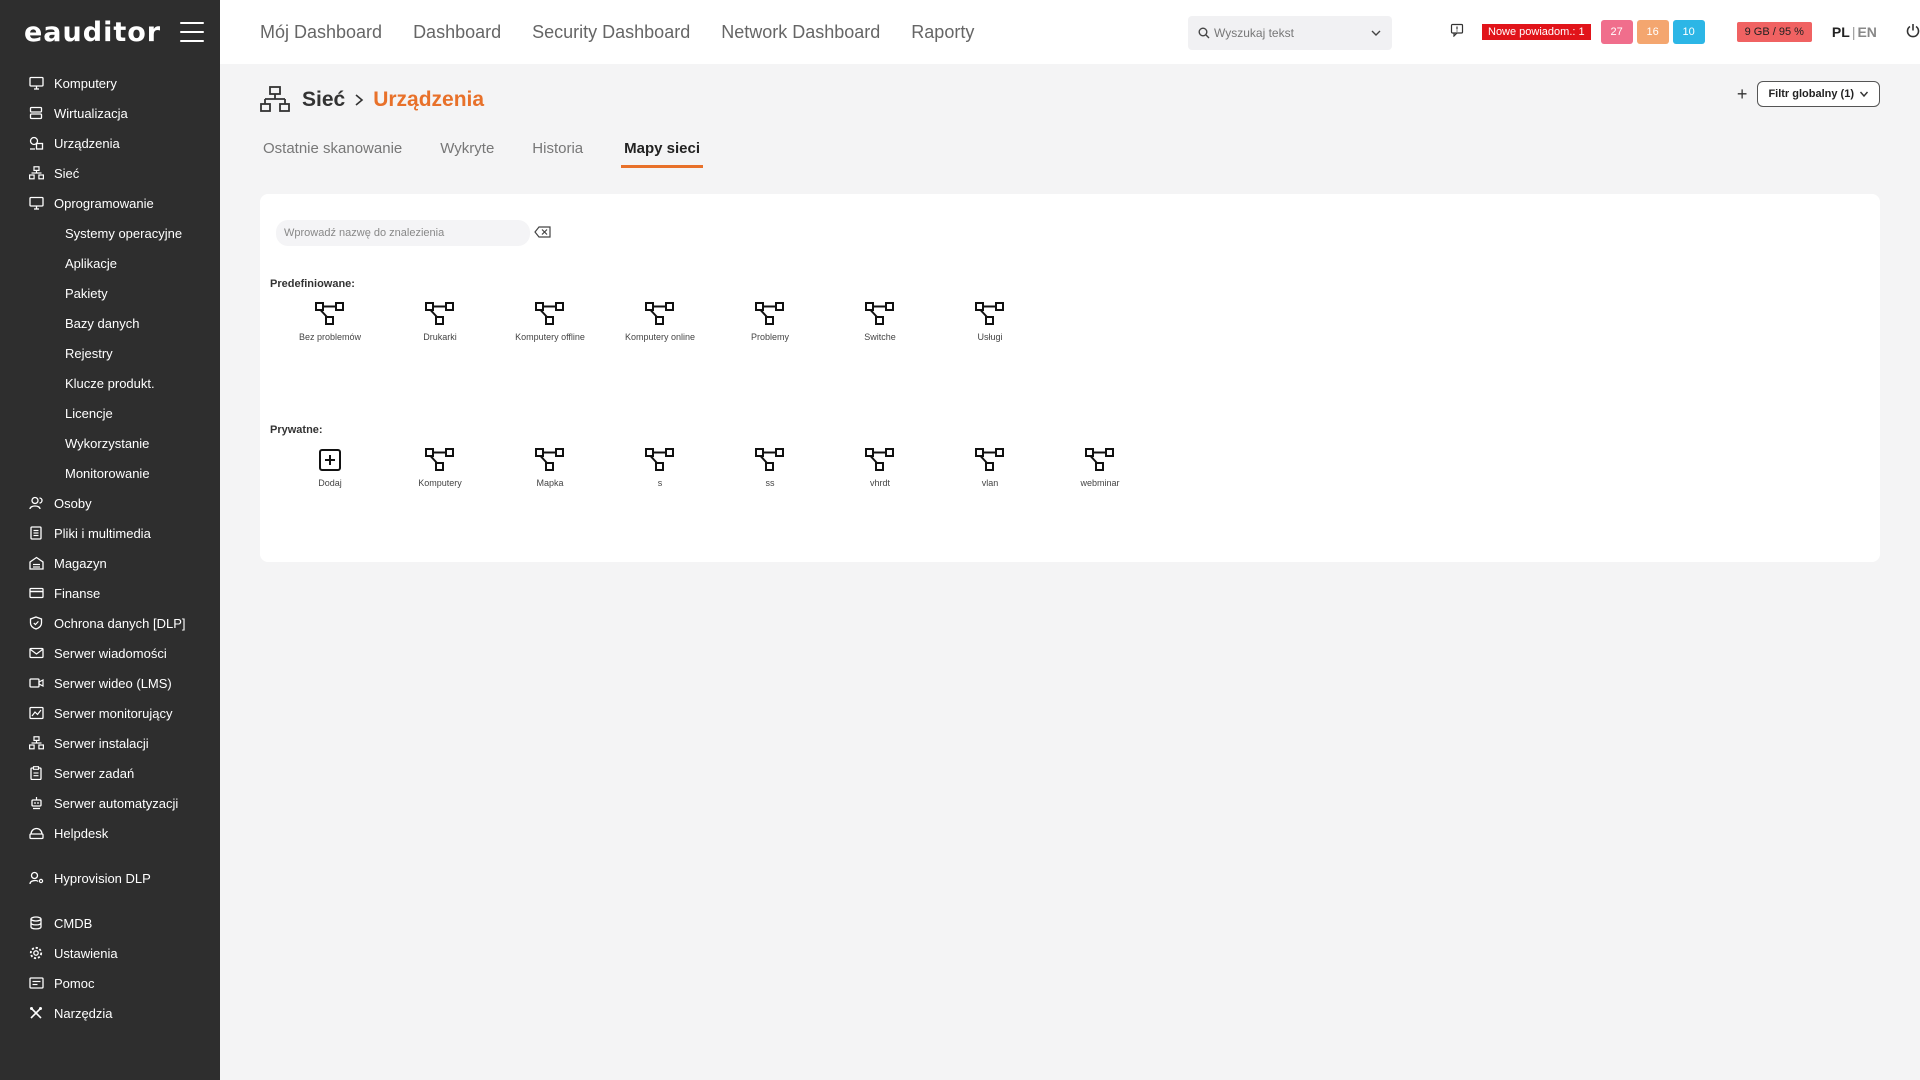 This screenshot has width=1920, height=1080. Describe the element at coordinates (110, 383) in the screenshot. I see `sidebar-item-klucze-produkt: Klucze produkt.` at that location.